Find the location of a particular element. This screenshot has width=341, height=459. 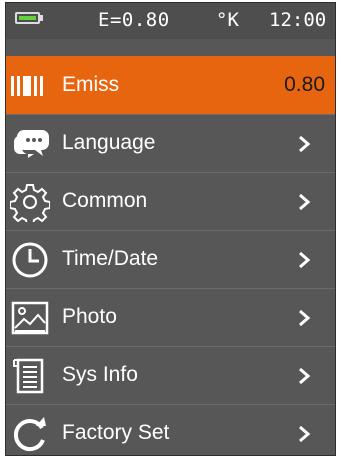

status-bar: E=0.80 °K 12:00 is located at coordinates (170, 21).